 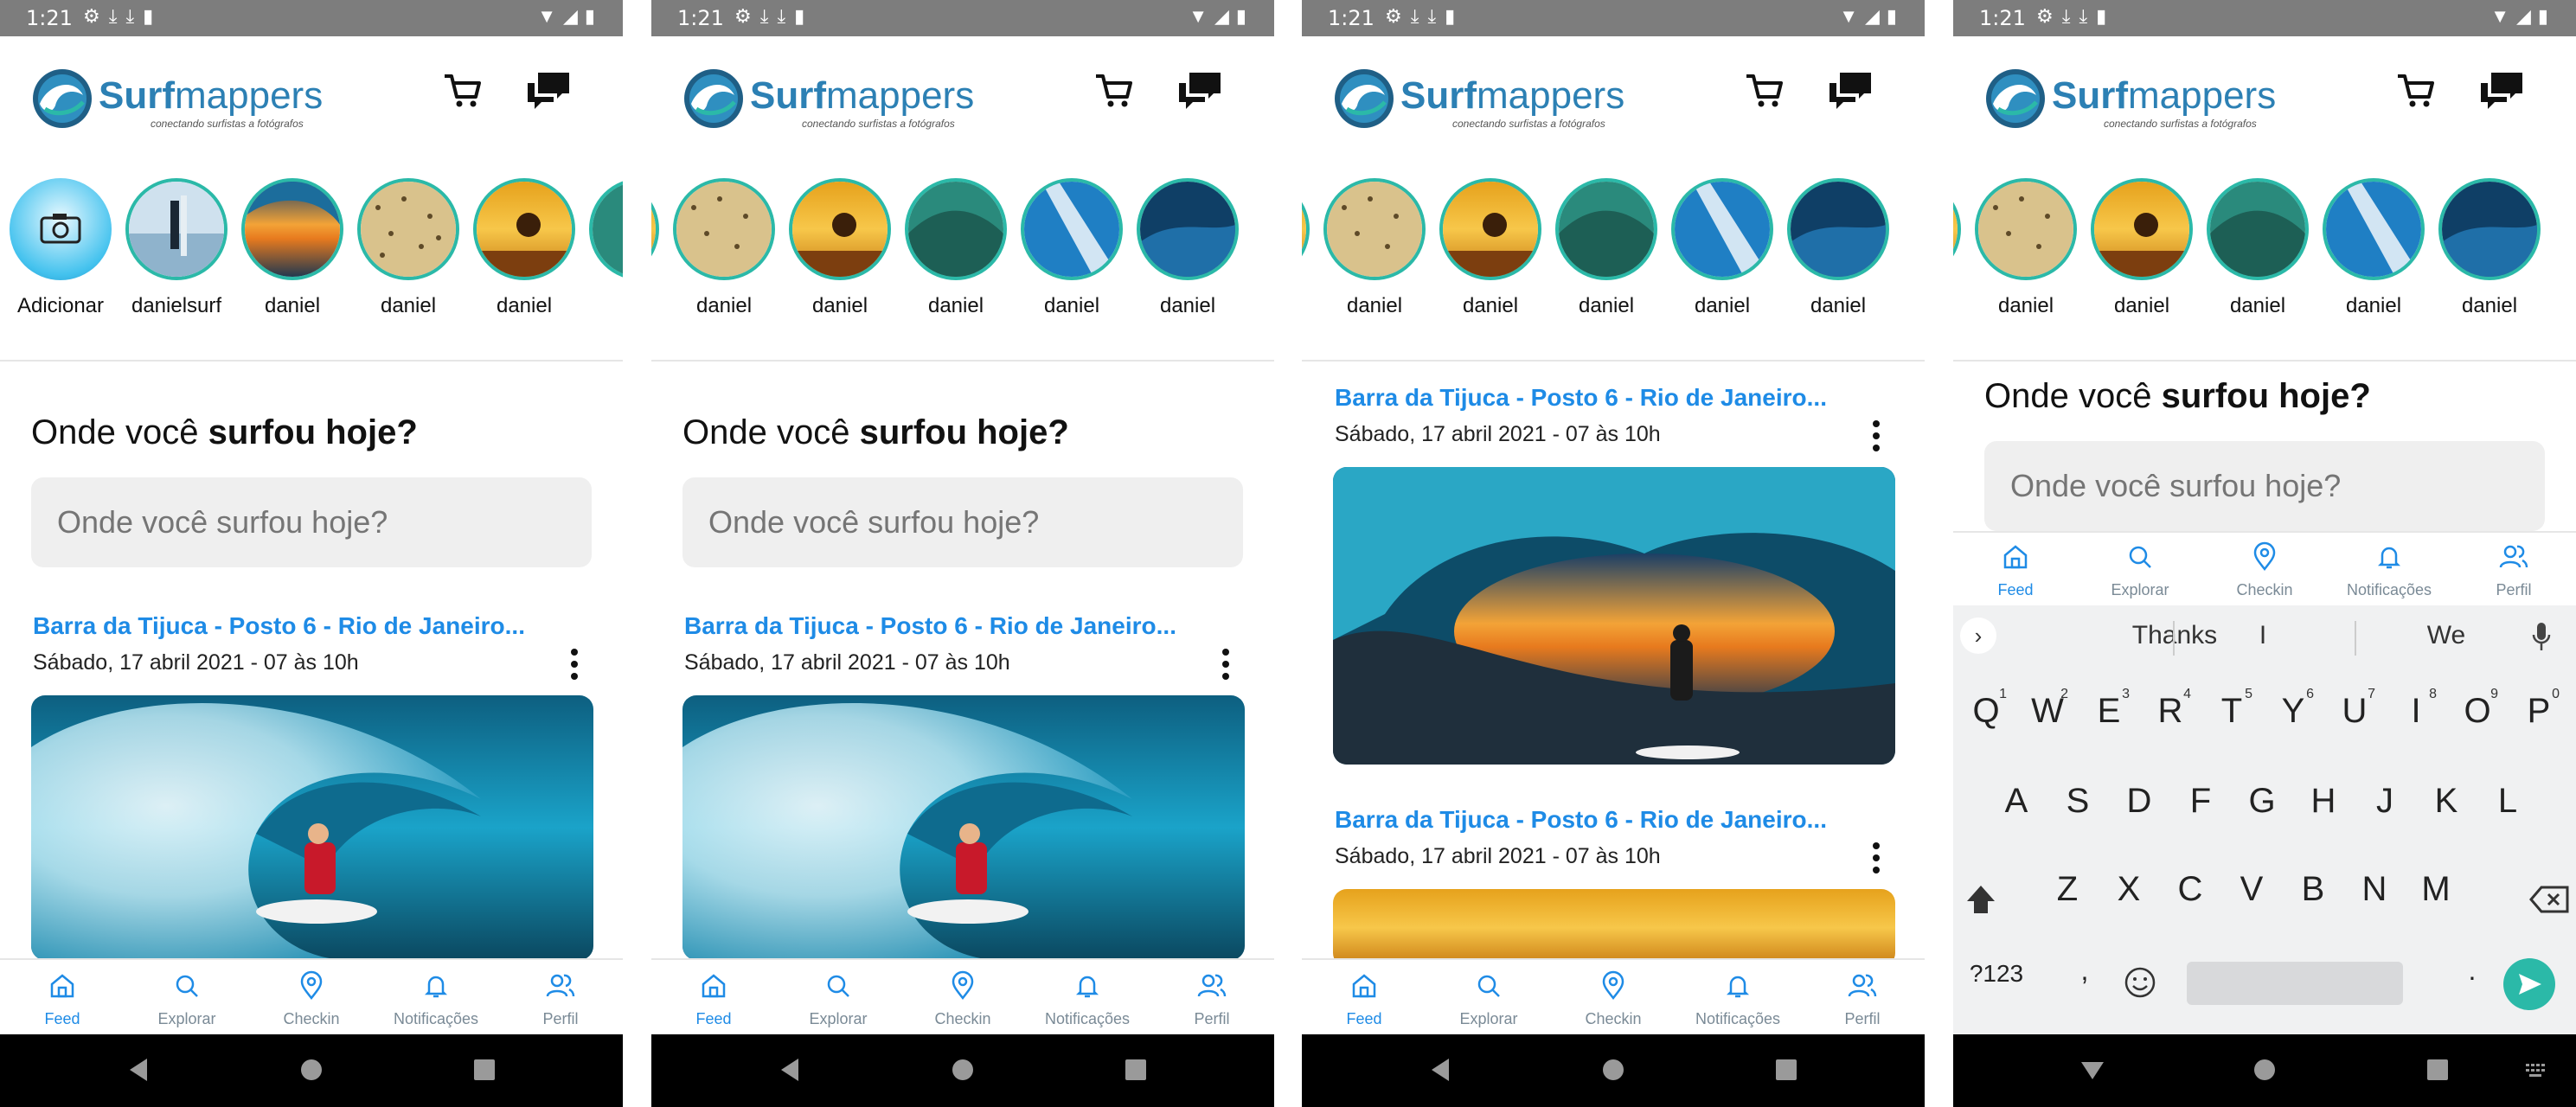 I want to click on story-item: danielsurf, so click(x=176, y=248).